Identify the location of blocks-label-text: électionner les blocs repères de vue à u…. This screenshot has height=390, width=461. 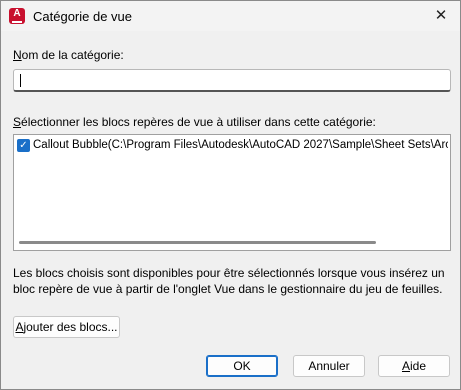
(198, 122).